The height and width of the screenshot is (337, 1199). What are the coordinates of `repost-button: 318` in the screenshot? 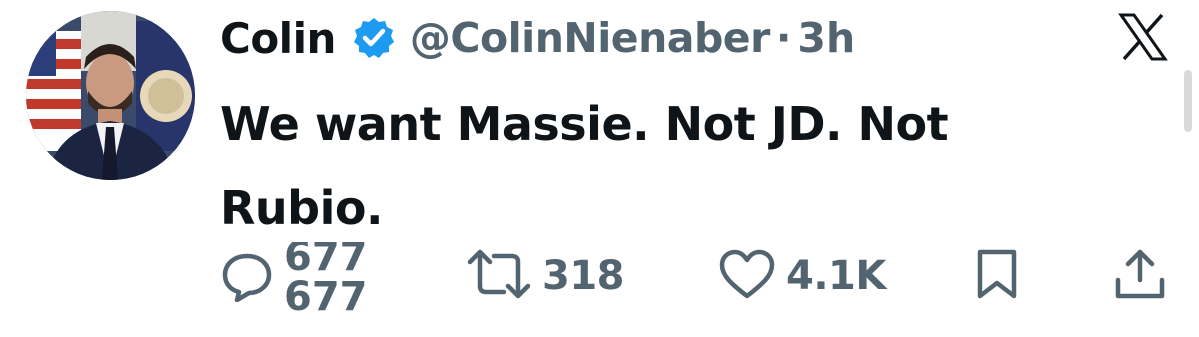 It's located at (545, 276).